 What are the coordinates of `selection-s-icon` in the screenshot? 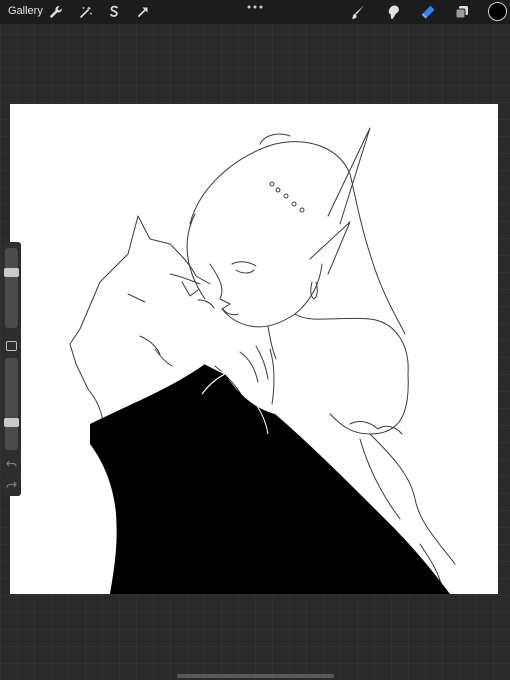 It's located at (114, 12).